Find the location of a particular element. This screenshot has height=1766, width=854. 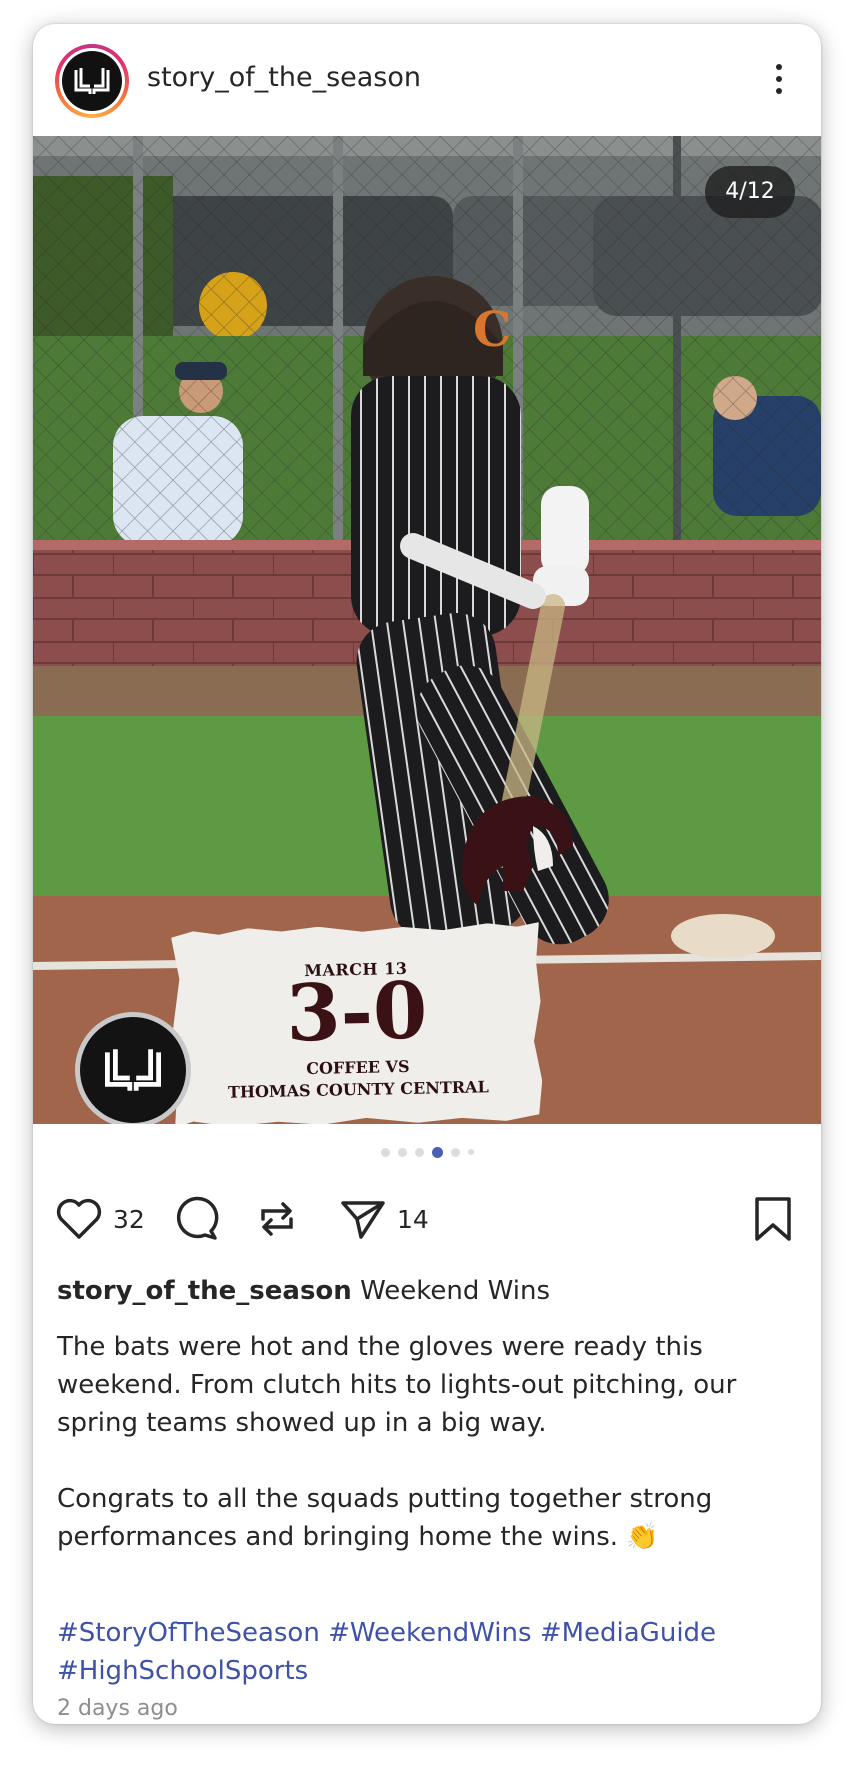

story-badge is located at coordinates (133, 1068).